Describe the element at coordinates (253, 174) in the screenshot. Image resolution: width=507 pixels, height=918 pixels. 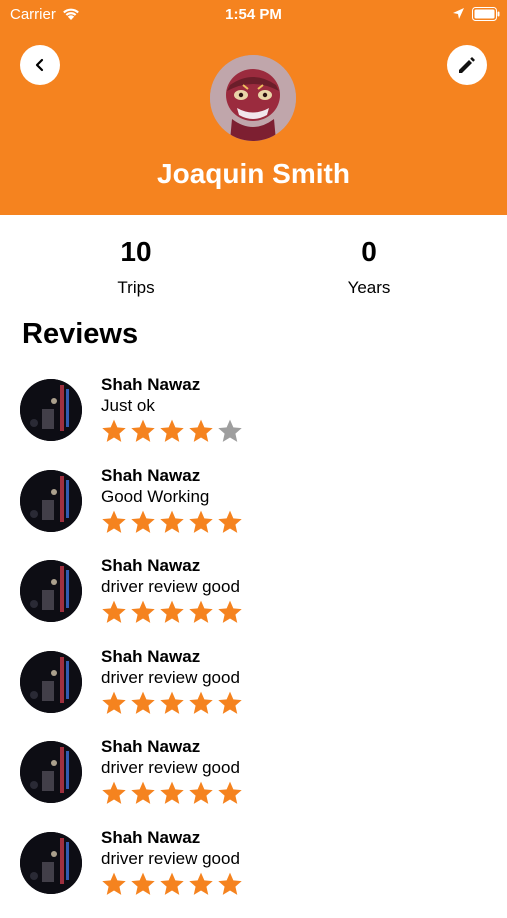
I see `profile-name: Joaquin Smith` at that location.